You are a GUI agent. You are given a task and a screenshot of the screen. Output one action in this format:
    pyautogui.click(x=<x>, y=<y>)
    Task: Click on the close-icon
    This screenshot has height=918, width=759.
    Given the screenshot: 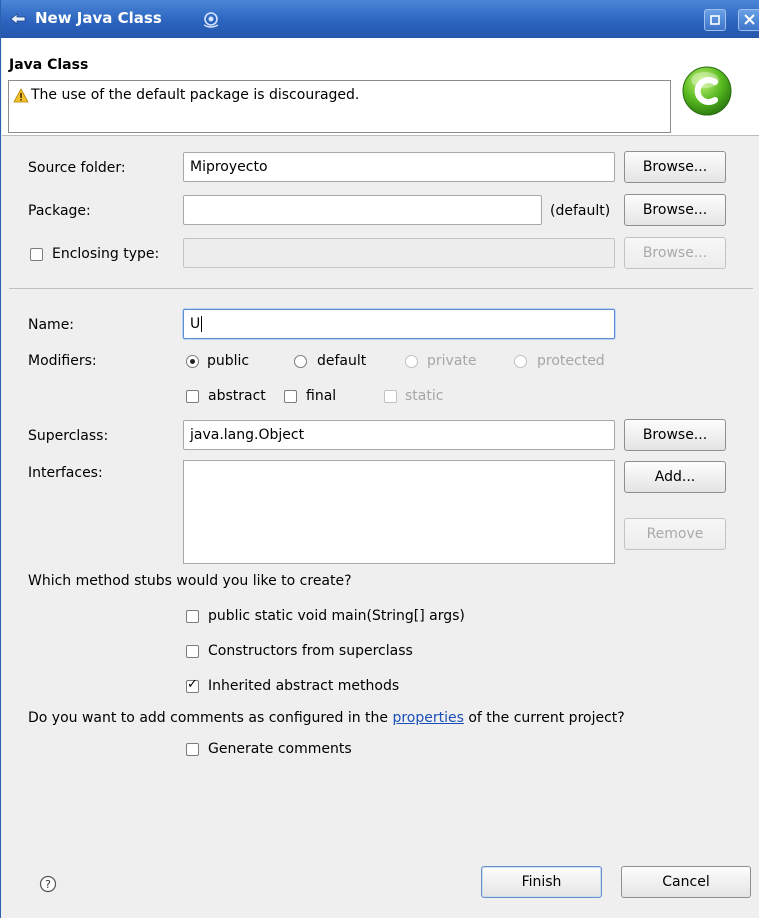 What is the action you would take?
    pyautogui.click(x=749, y=19)
    